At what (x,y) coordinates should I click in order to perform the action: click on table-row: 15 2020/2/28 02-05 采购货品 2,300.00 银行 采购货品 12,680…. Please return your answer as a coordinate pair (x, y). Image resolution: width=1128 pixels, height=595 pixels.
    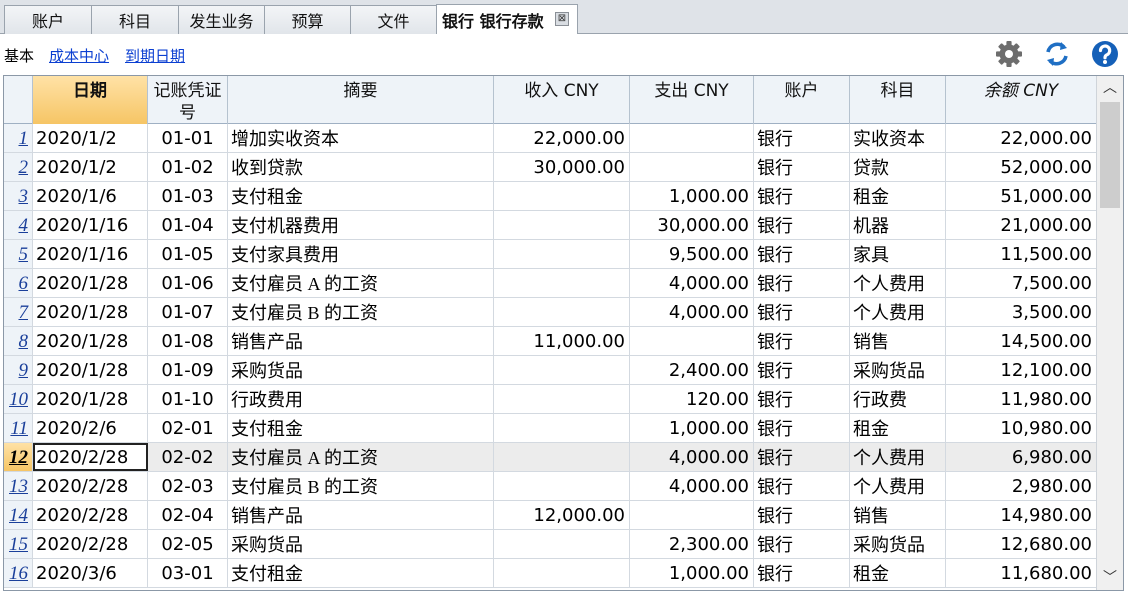
    Looking at the image, I should click on (550, 544).